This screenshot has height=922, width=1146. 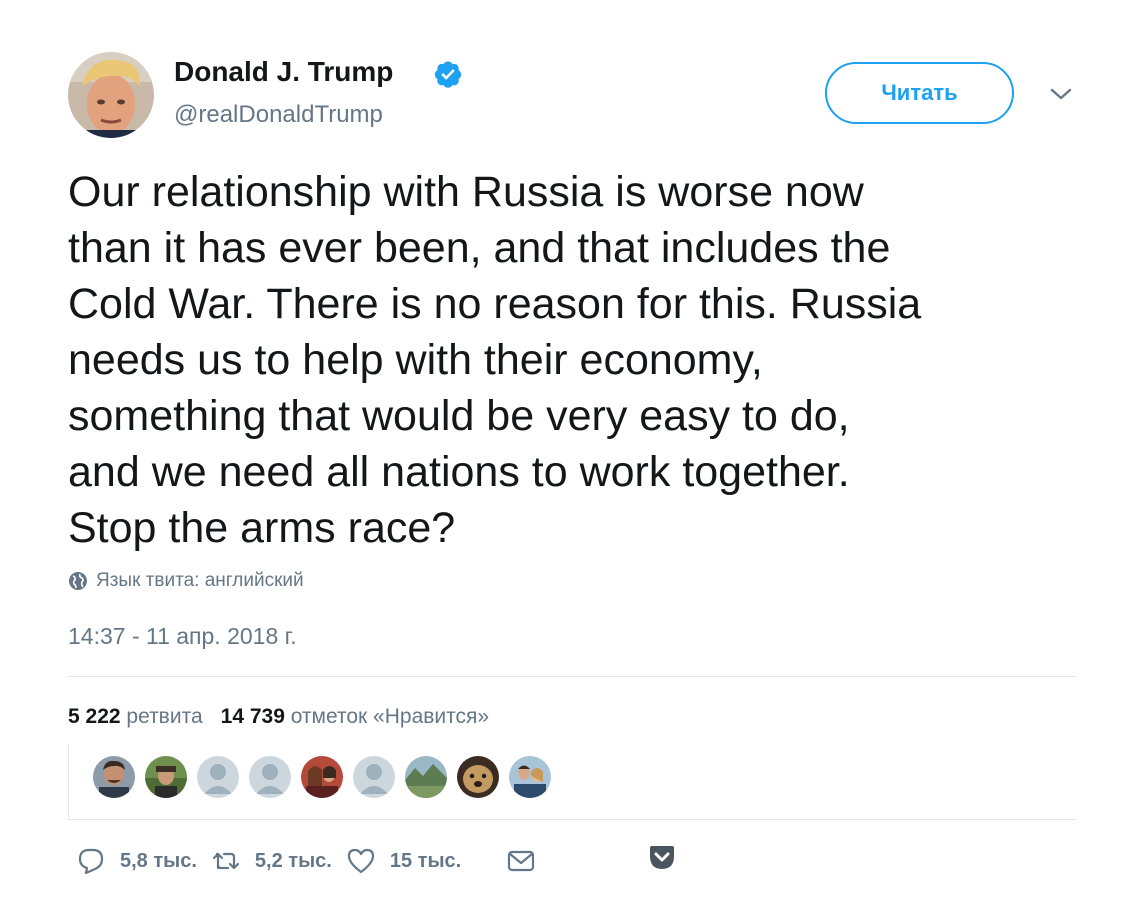 I want to click on likers-avatars, so click(x=572, y=782).